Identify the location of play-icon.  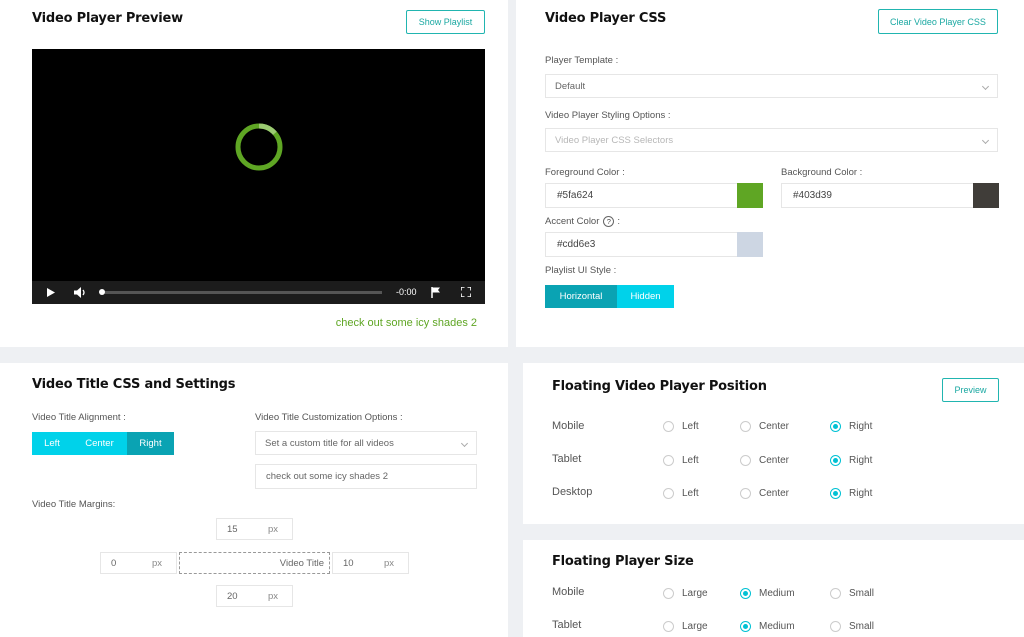
(51, 292).